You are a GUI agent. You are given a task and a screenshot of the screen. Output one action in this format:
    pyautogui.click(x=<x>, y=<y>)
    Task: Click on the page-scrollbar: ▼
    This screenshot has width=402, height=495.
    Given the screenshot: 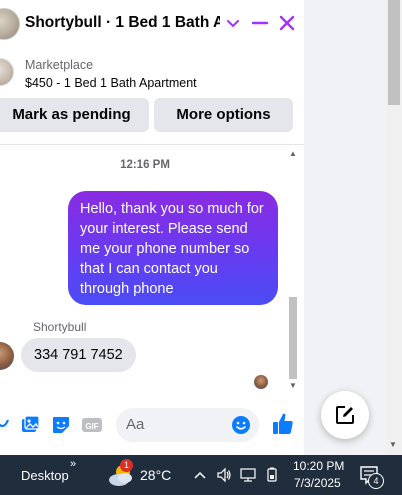 What is the action you would take?
    pyautogui.click(x=394, y=227)
    